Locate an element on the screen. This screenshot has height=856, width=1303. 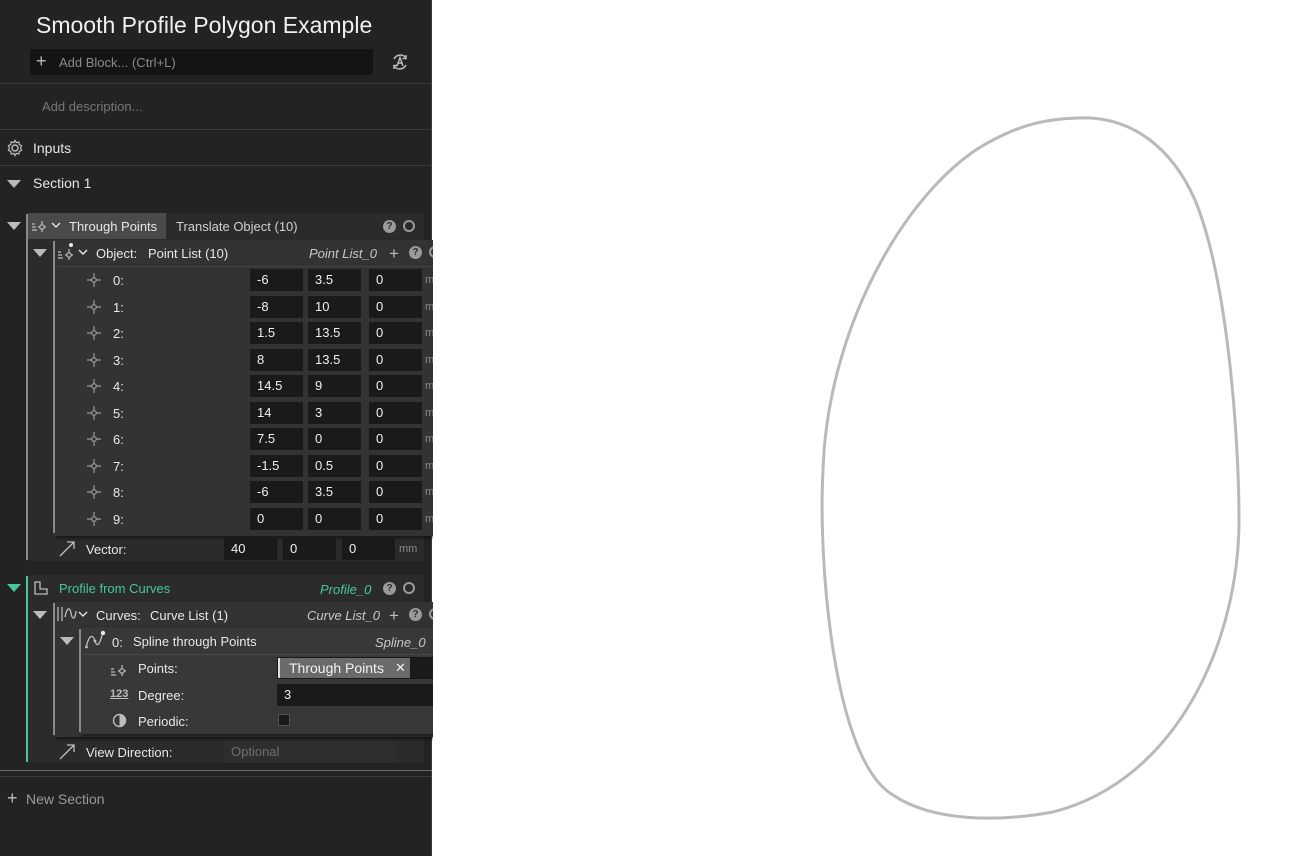
degree-input: 3 is located at coordinates (362, 695).